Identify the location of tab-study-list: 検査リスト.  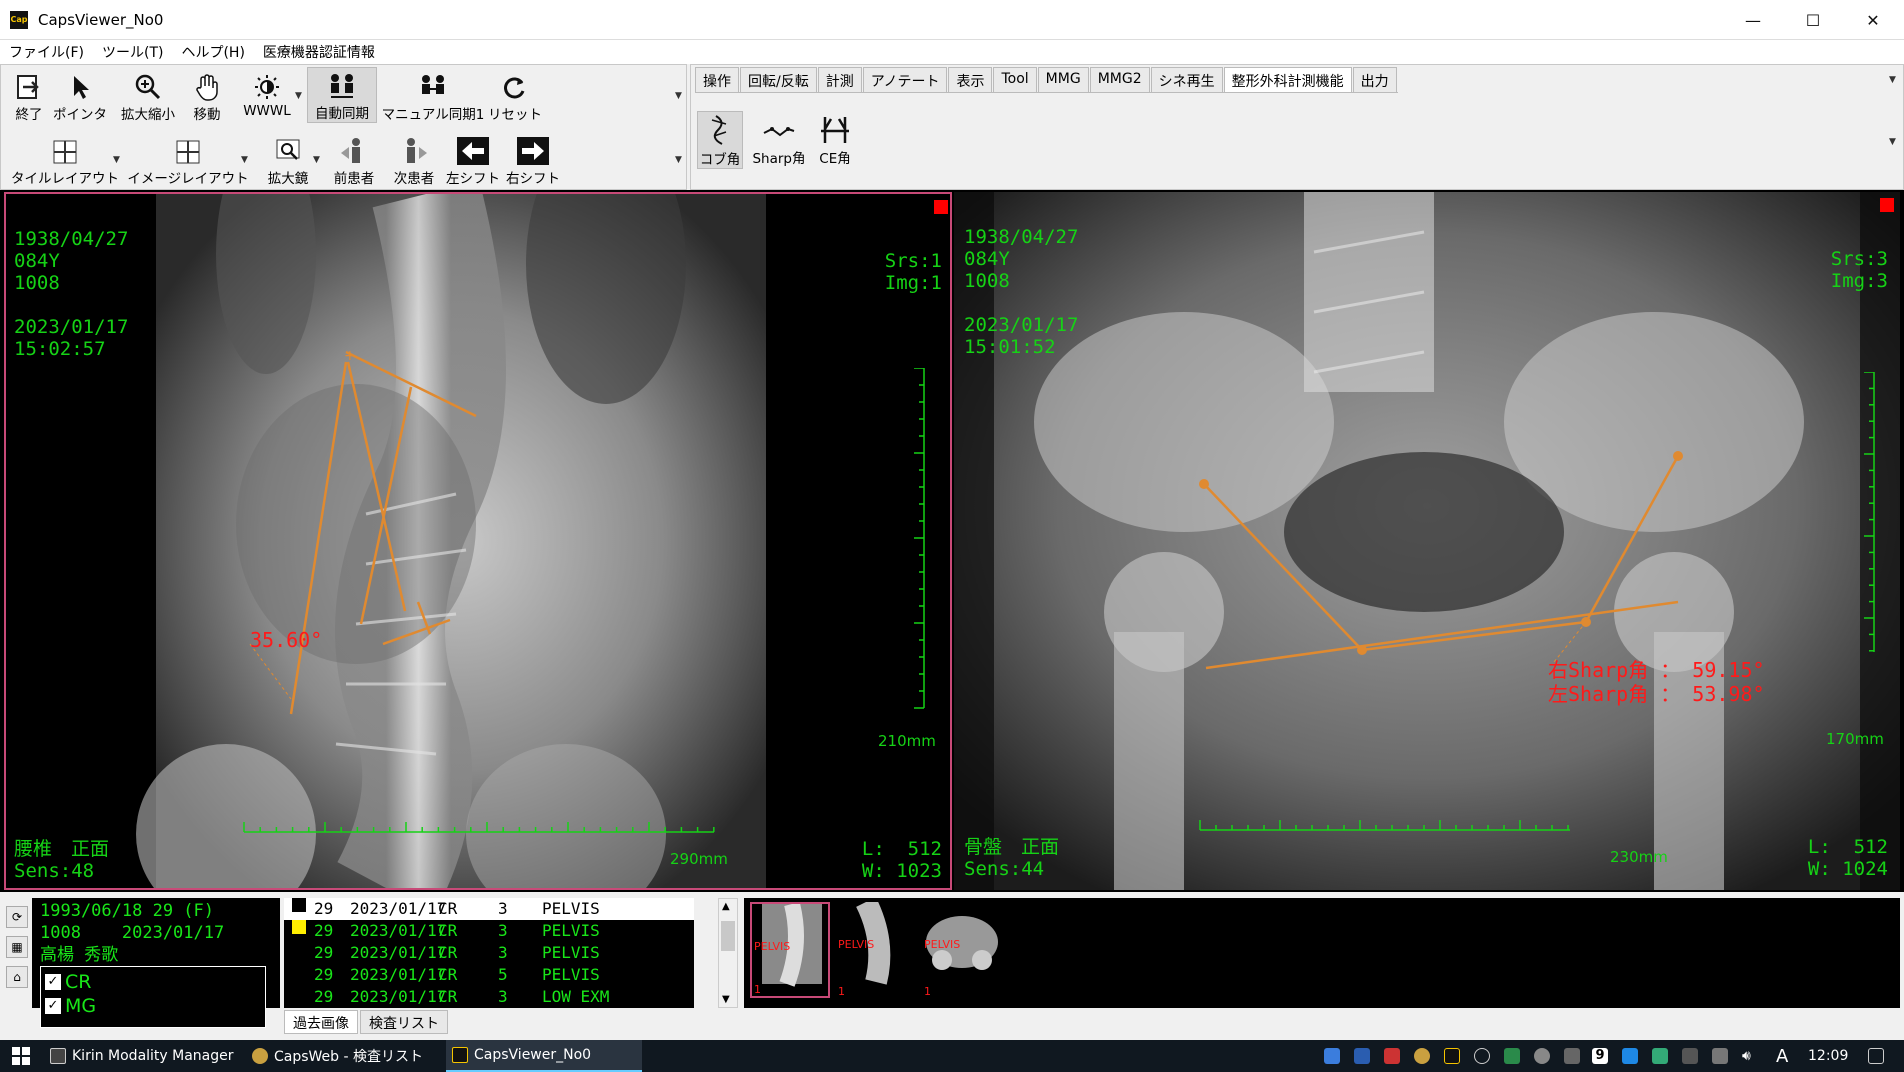
(404, 1022).